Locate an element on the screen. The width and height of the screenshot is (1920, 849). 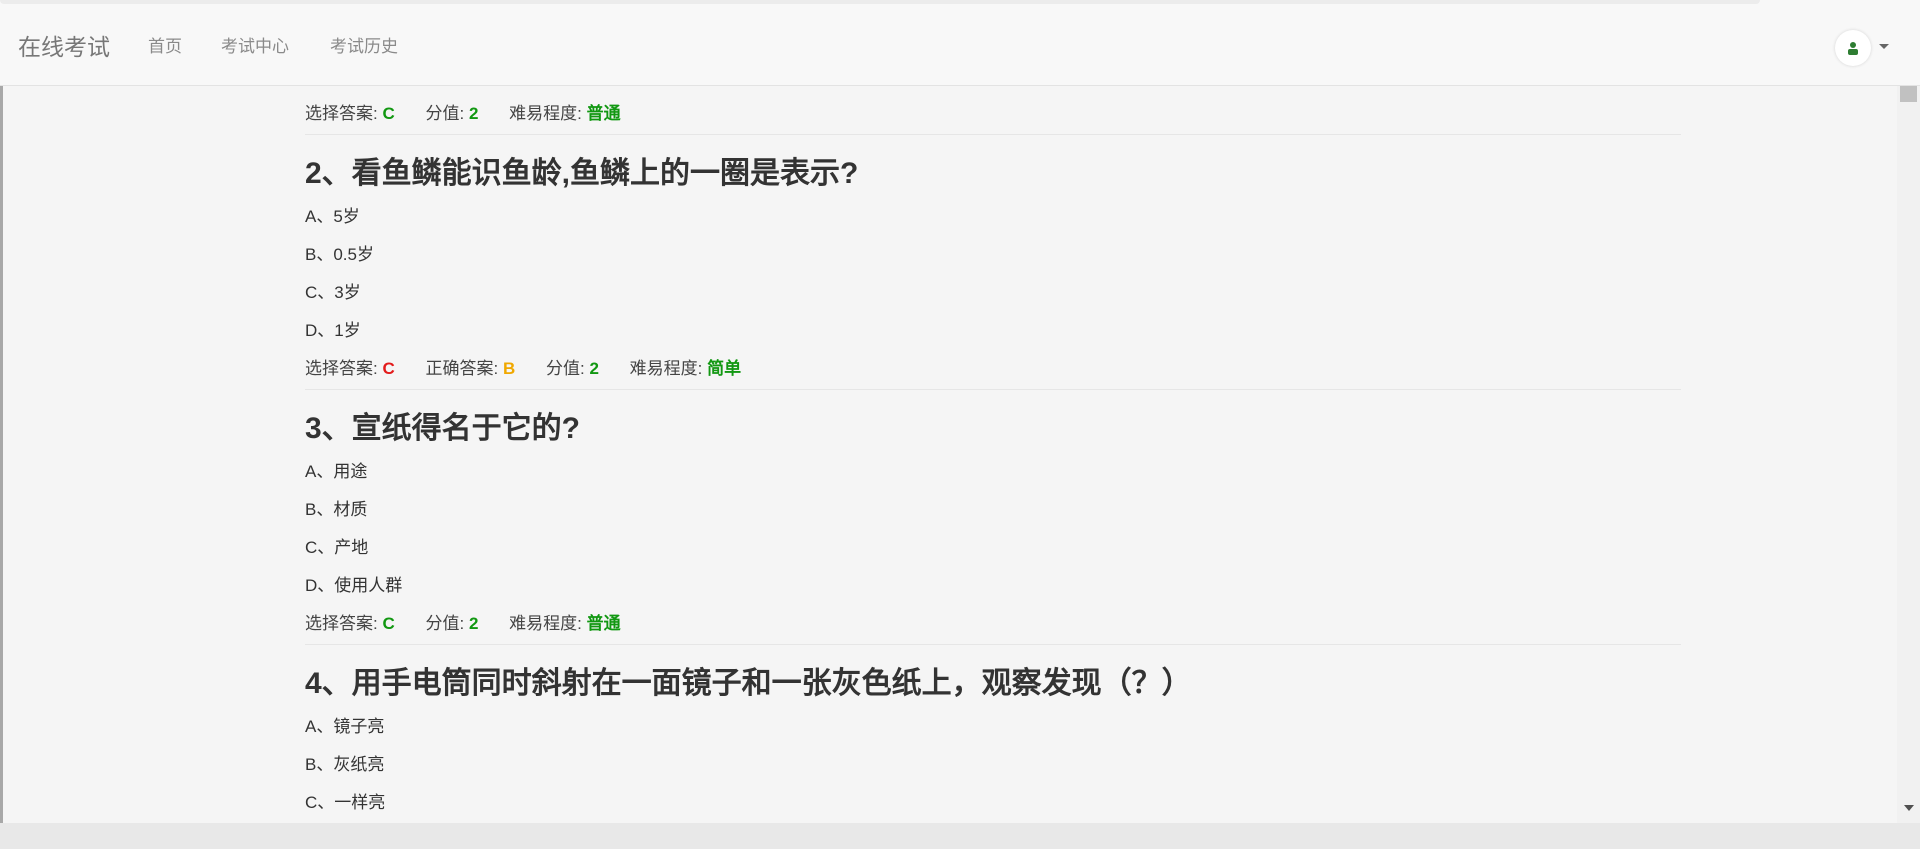
option-a: A、用途 is located at coordinates (336, 471).